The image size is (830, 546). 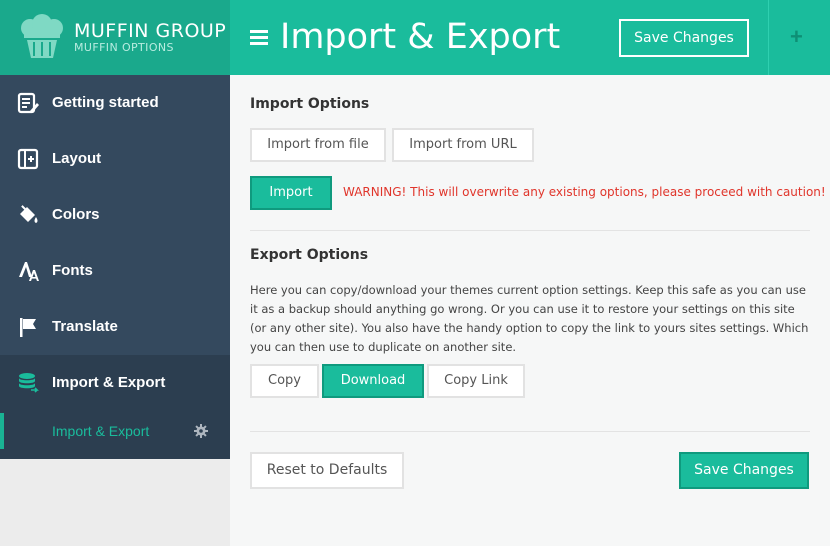 I want to click on copy-link-button: Copy Link, so click(x=476, y=381).